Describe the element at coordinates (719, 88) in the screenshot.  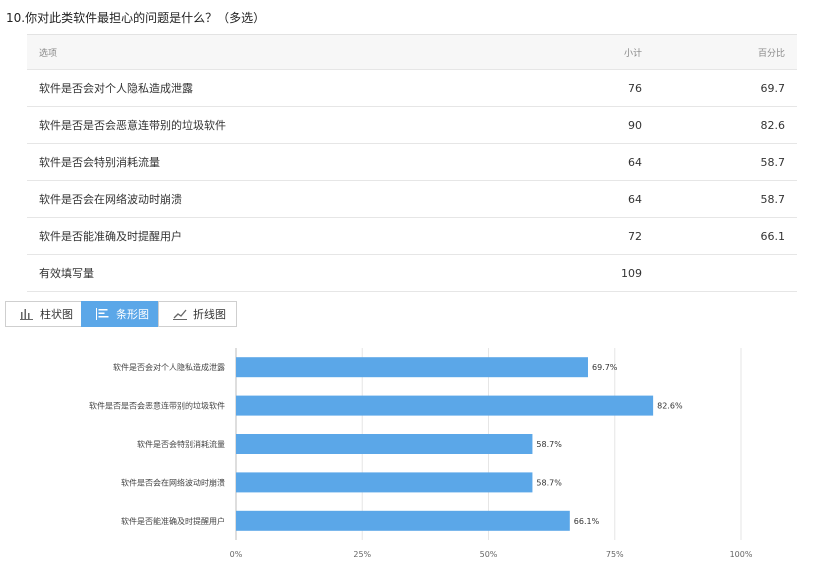
I see `row-percent: 69.7` at that location.